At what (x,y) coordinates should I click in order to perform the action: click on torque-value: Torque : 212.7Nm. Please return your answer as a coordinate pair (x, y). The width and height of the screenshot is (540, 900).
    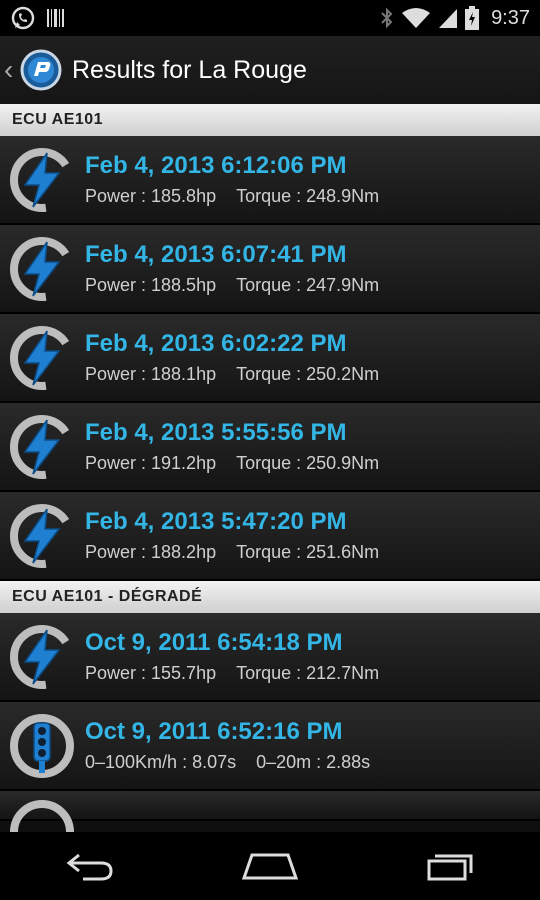
    Looking at the image, I should click on (308, 673).